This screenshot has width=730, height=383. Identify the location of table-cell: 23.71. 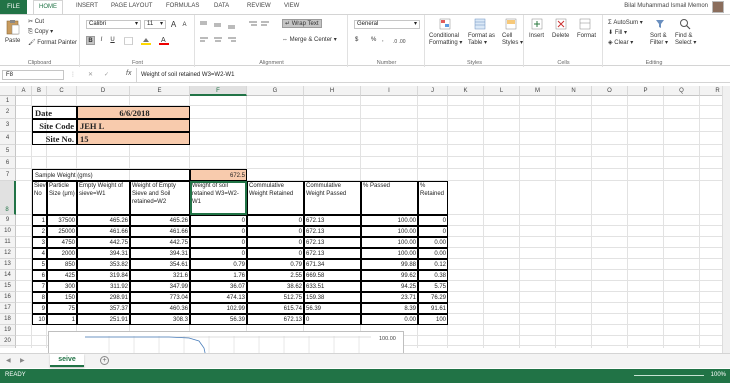
(389, 297).